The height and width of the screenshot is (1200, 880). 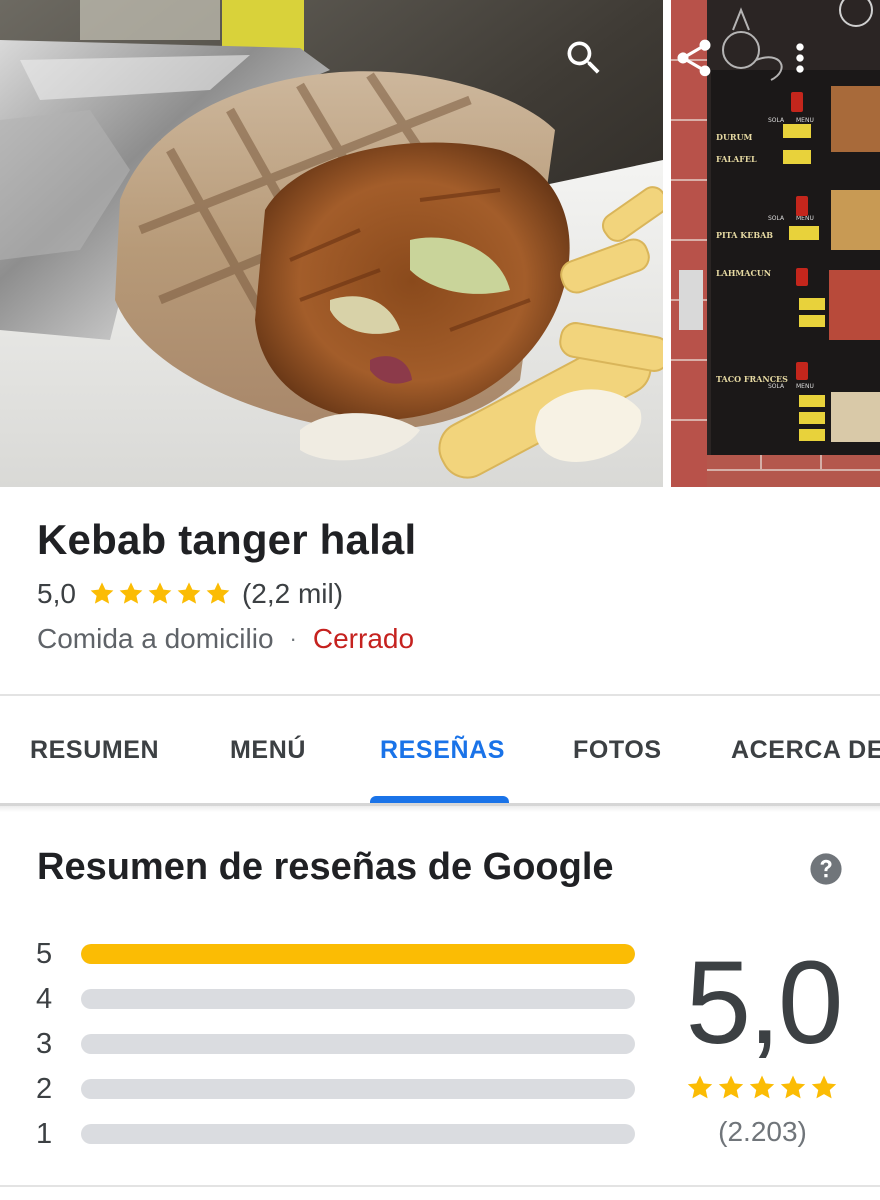 I want to click on overall-score: 5,0, so click(x=764, y=1003).